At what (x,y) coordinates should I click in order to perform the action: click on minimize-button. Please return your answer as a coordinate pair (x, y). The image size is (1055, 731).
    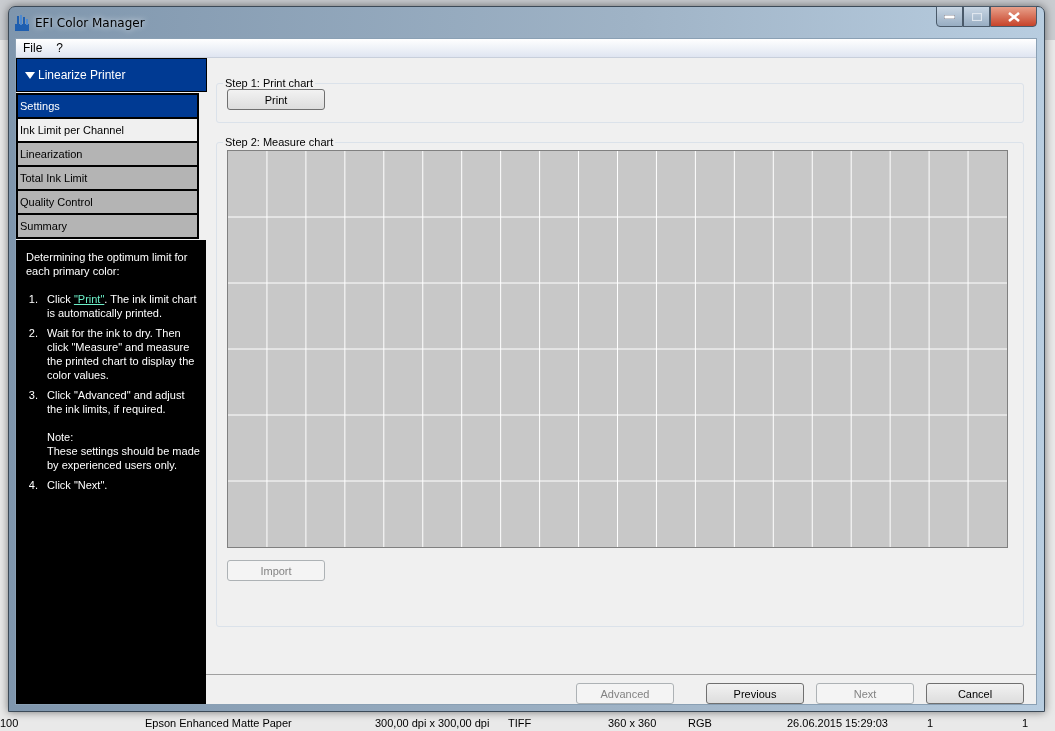
    Looking at the image, I should click on (949, 16).